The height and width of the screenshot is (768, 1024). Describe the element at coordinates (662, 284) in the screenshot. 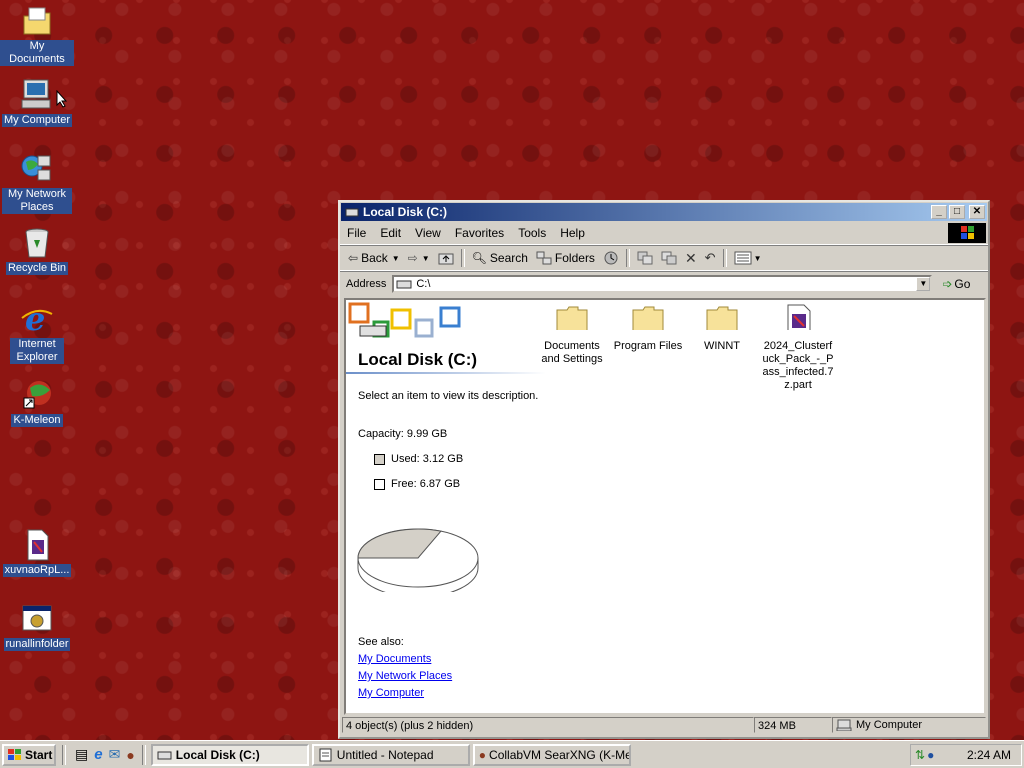

I see `address-input: C:\ ▼` at that location.